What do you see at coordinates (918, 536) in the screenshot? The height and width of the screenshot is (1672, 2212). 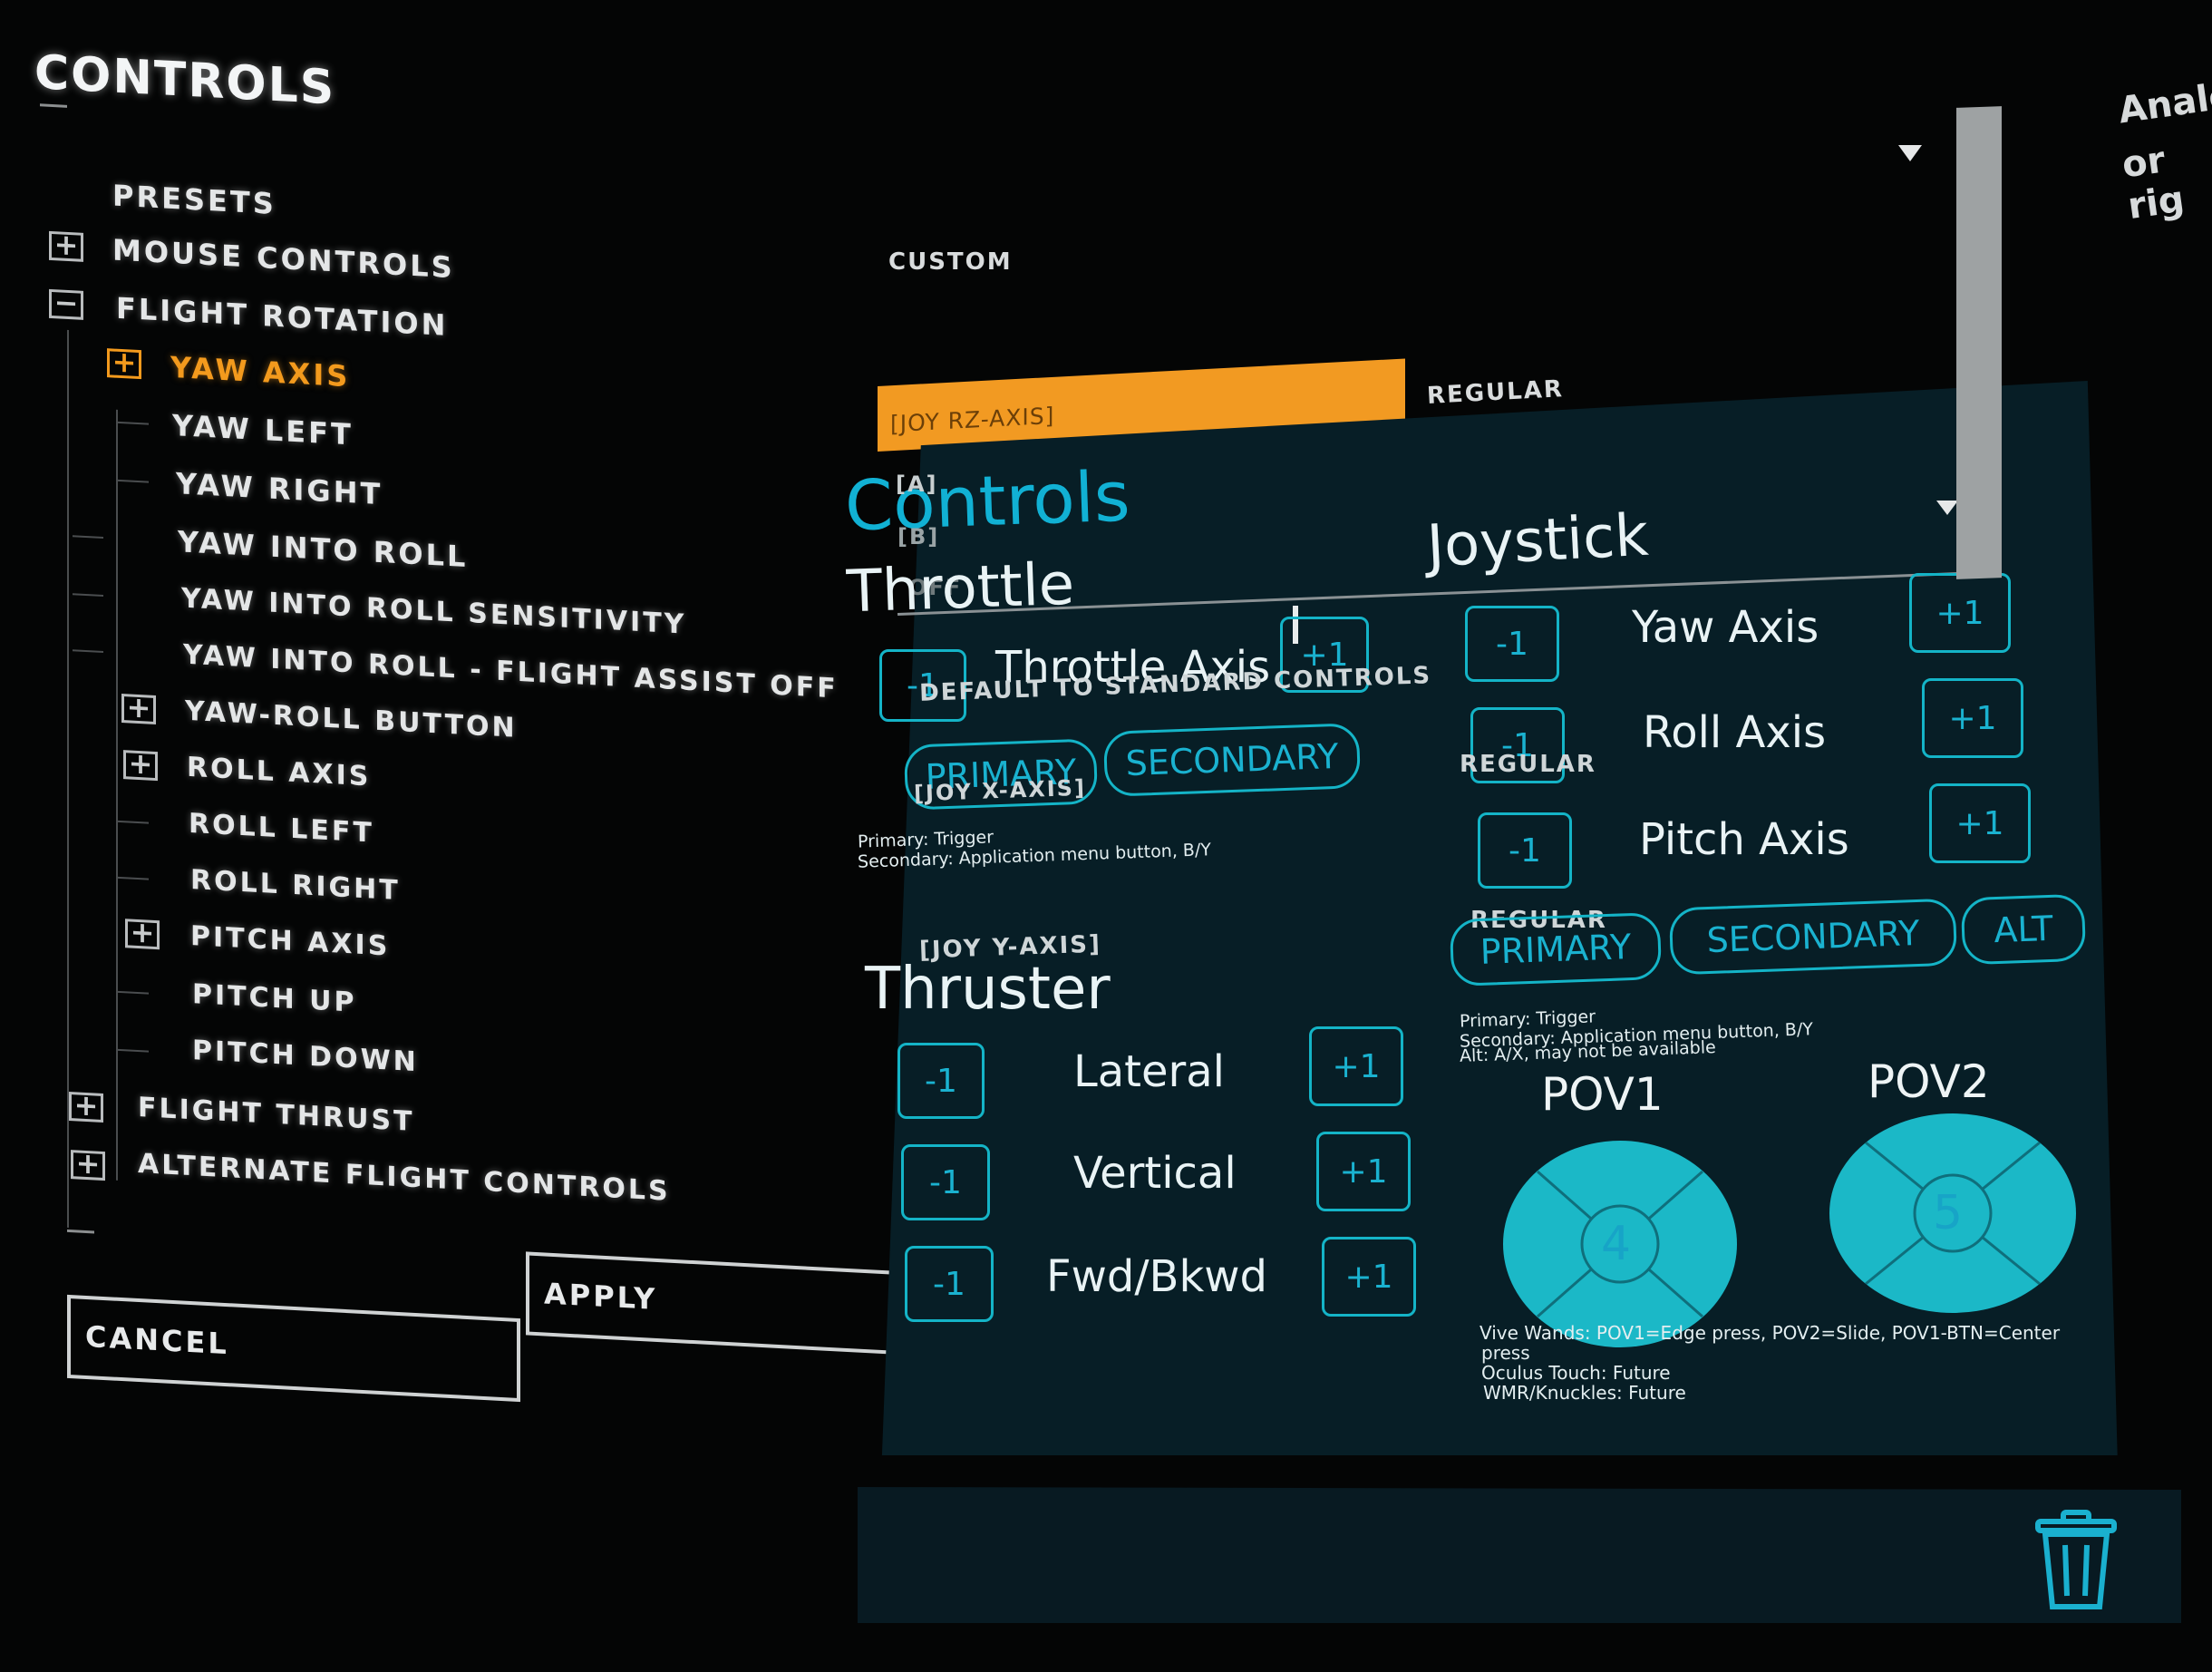 I see `binding-b: [B]` at bounding box center [918, 536].